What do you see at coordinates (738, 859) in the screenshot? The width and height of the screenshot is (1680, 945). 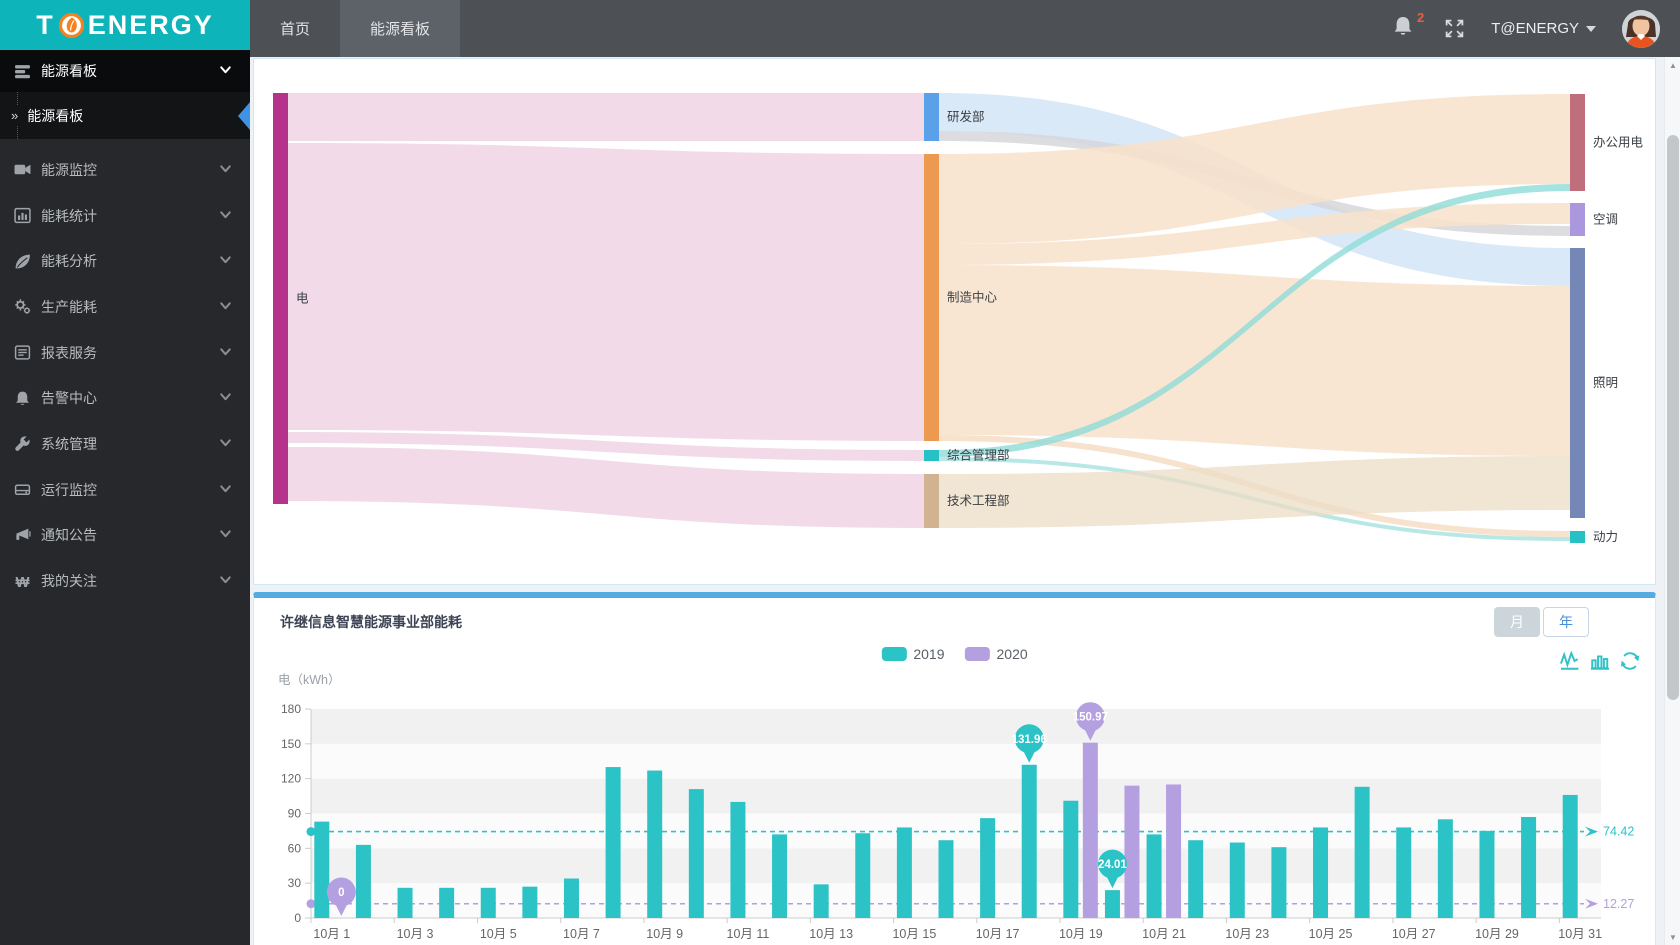 I see `bar-2019-day11` at bounding box center [738, 859].